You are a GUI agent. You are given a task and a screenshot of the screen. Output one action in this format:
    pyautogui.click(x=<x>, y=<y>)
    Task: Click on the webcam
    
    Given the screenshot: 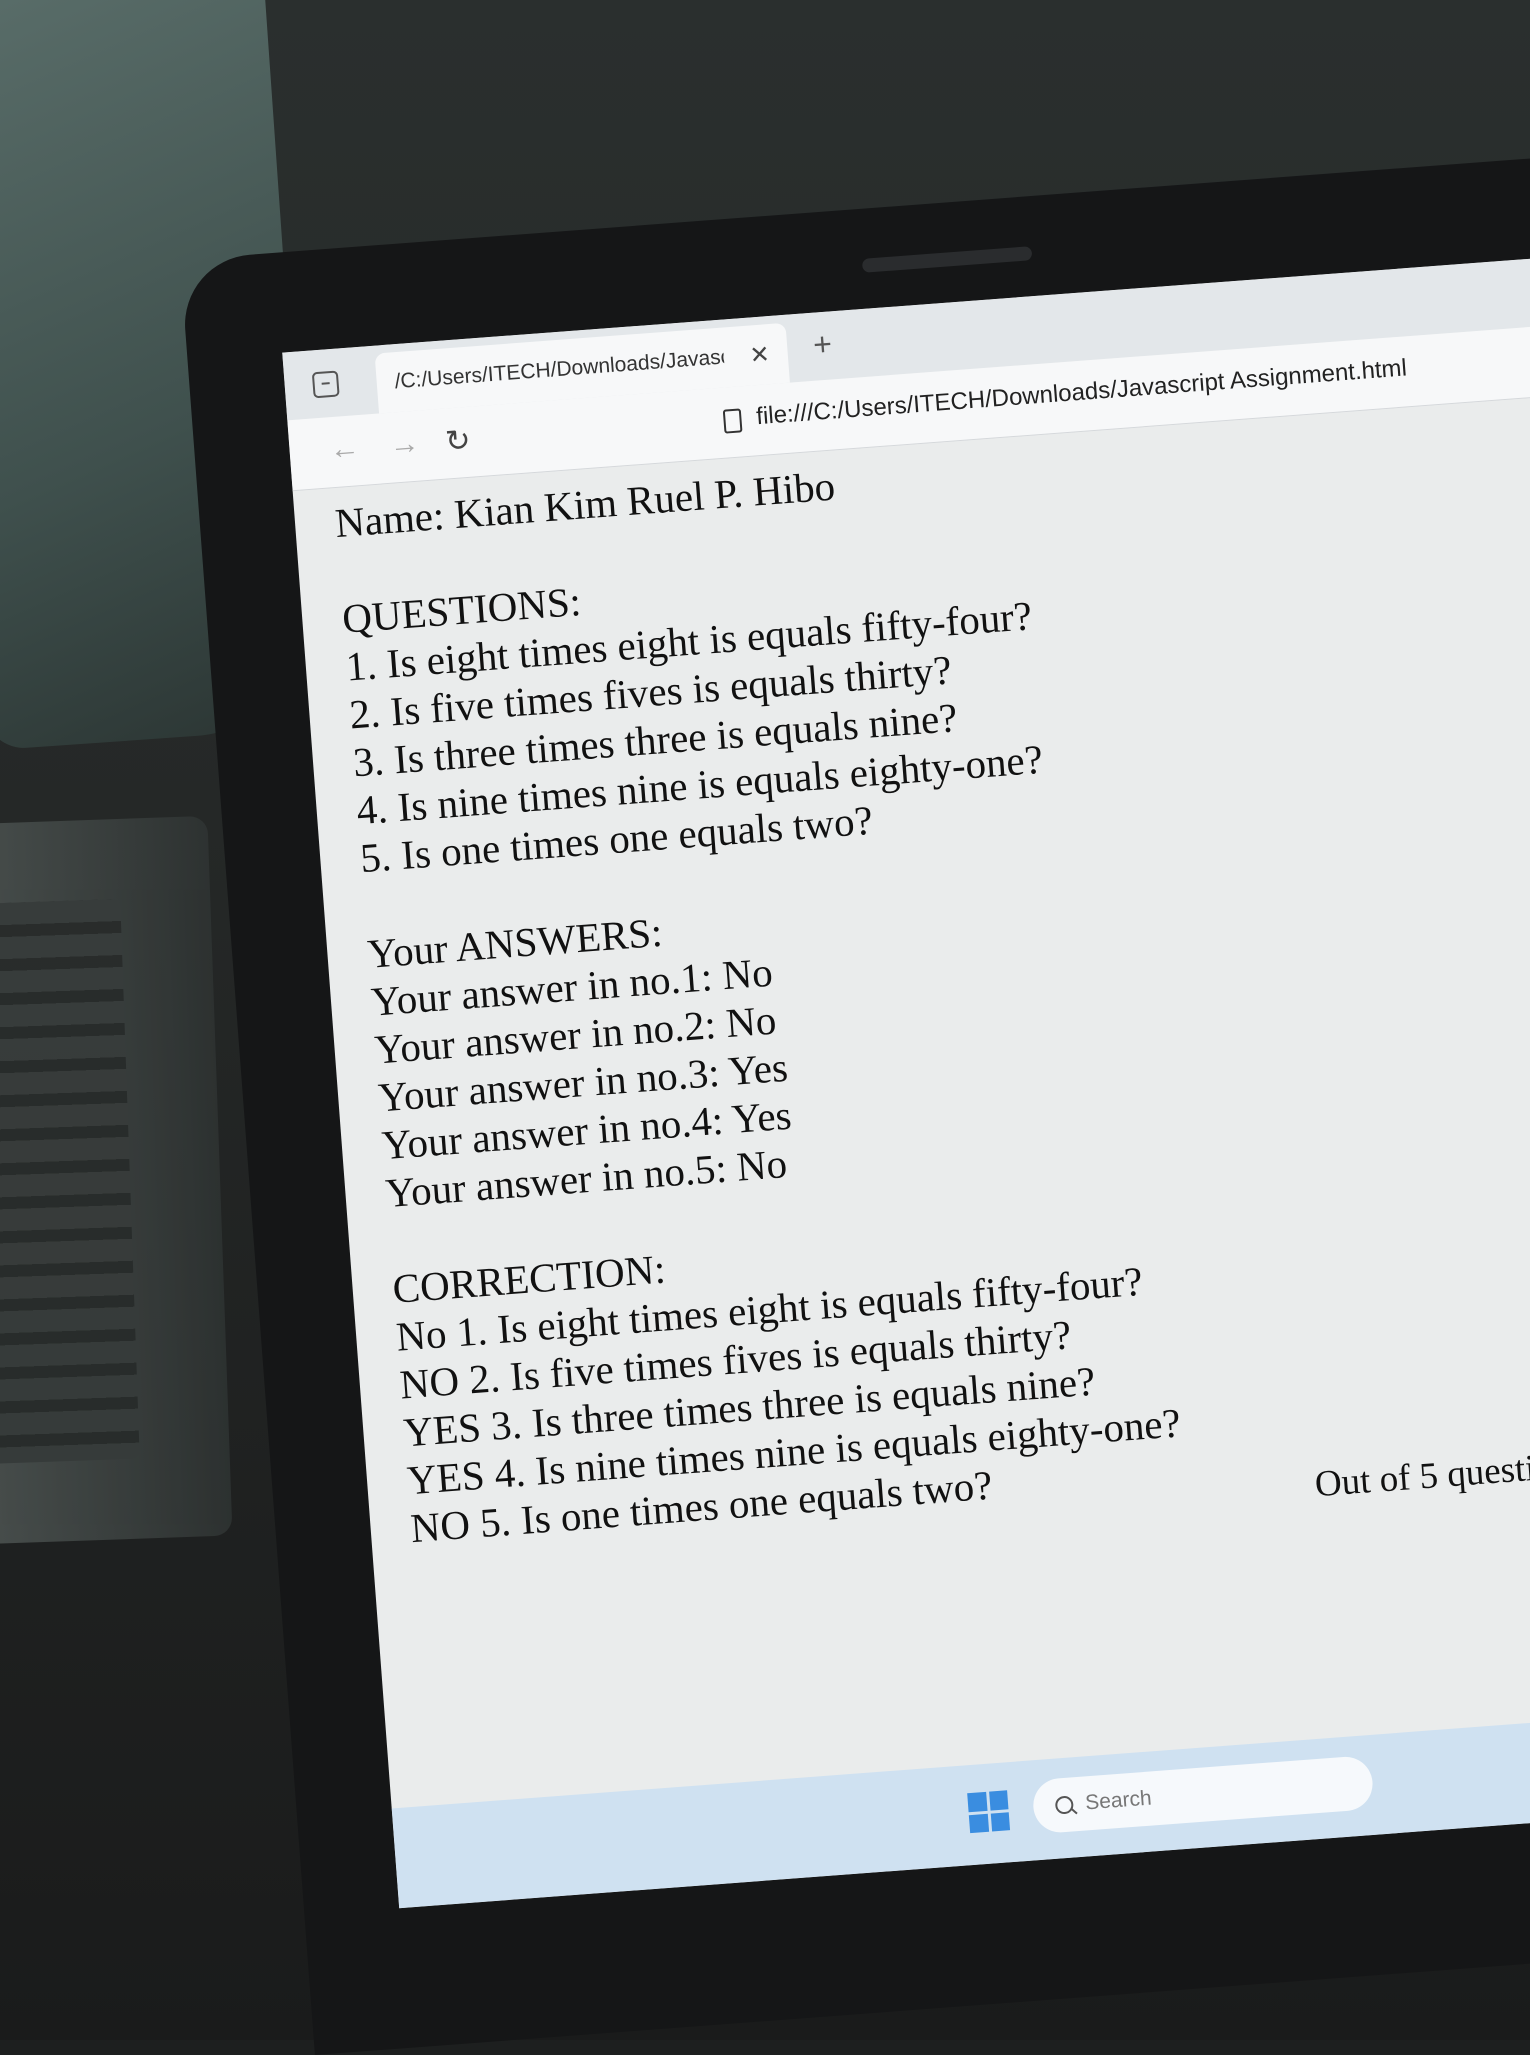 What is the action you would take?
    pyautogui.click(x=947, y=259)
    